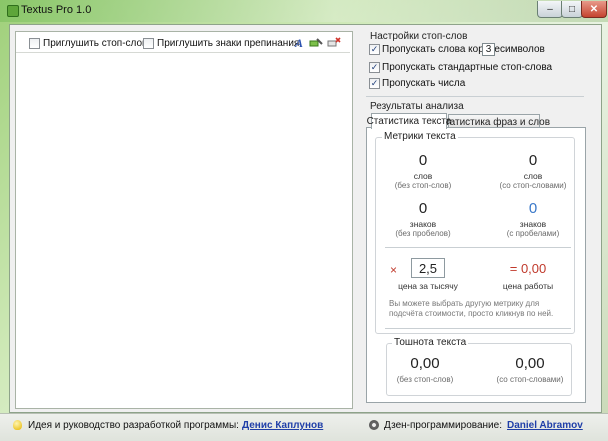 This screenshot has width=608, height=441. I want to click on app-icon, so click(13, 11).